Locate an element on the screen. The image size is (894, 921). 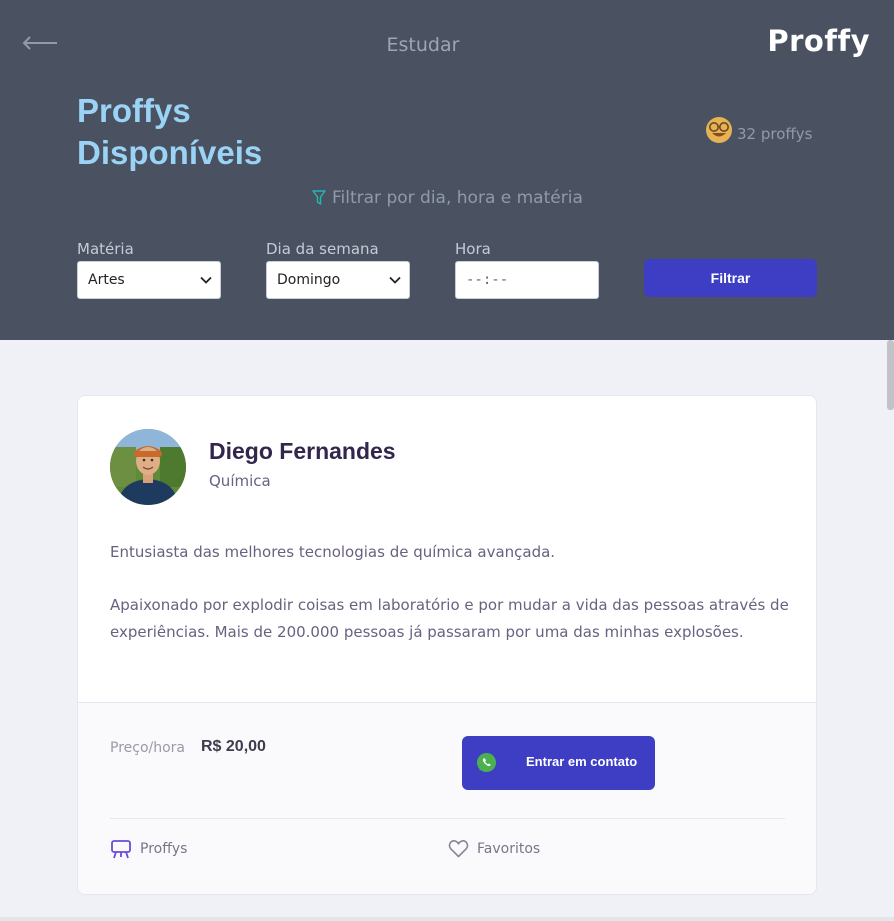
filter-submit-button: Filtrar is located at coordinates (730, 278).